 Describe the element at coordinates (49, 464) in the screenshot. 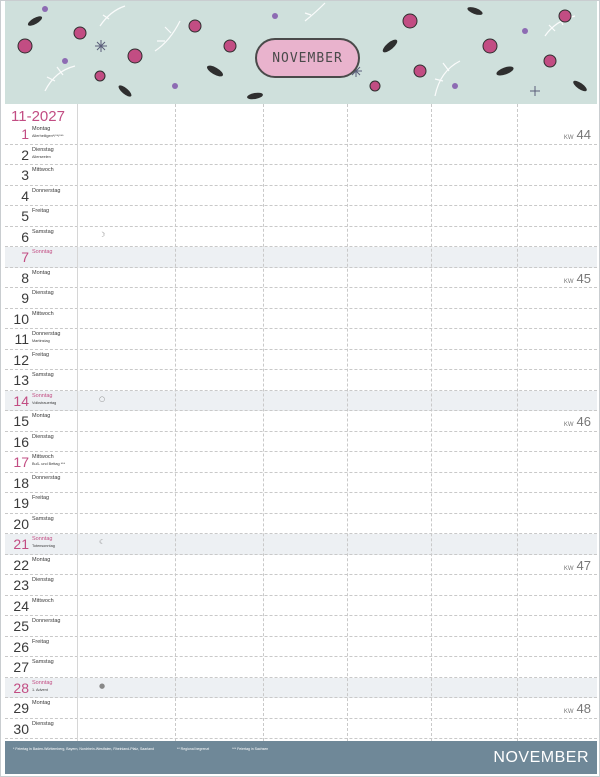

I see `holiday-note: Buß- und Bettag ***` at that location.